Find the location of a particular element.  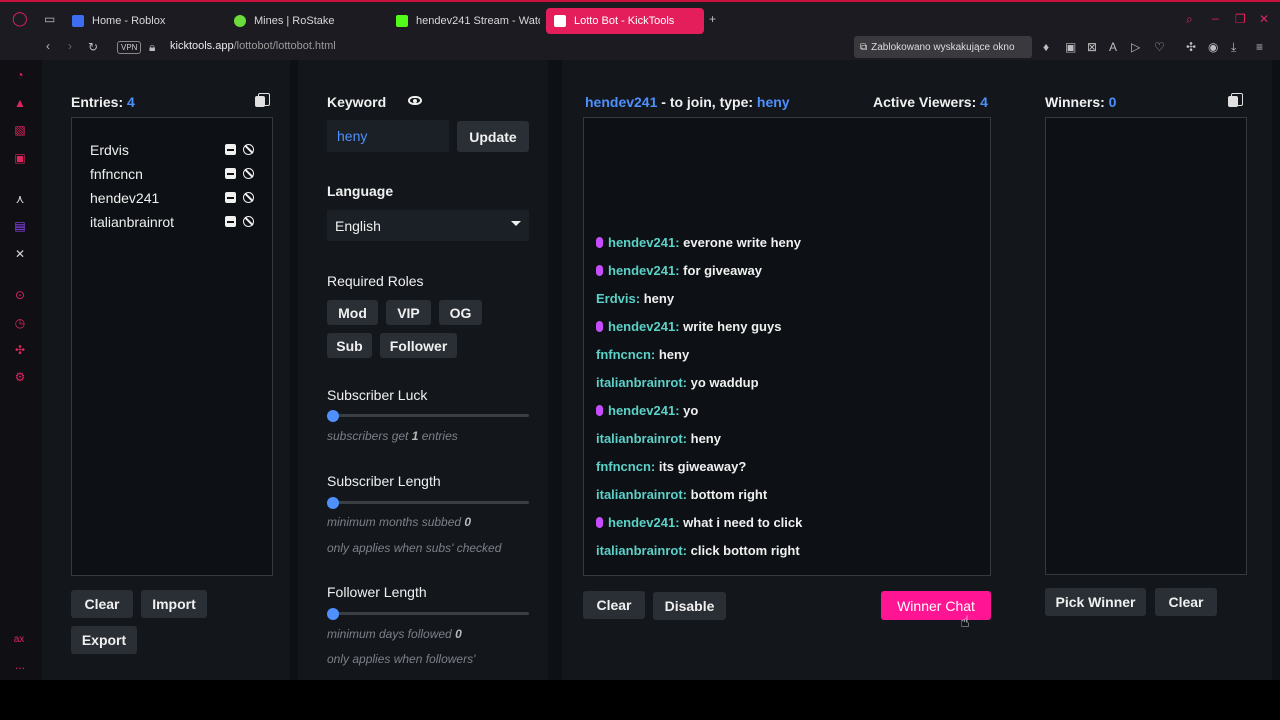

subscriber-luck-slider is located at coordinates (428, 415).